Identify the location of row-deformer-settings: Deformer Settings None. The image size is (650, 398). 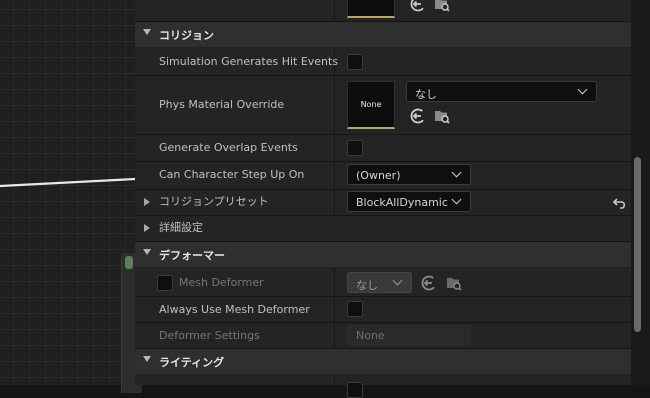
(383, 336).